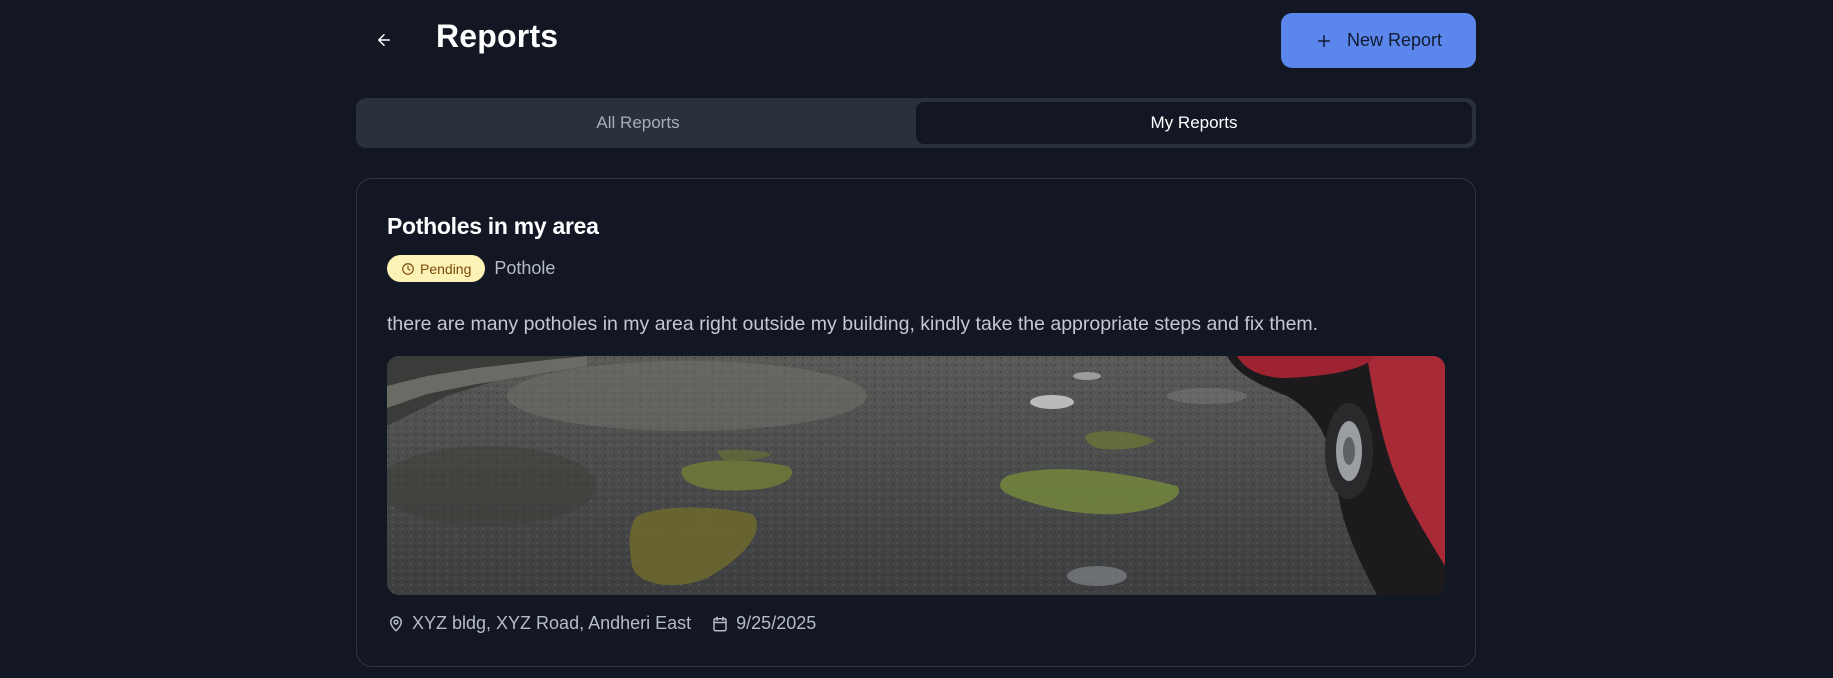 This screenshot has width=1833, height=678. I want to click on calendar-icon, so click(720, 623).